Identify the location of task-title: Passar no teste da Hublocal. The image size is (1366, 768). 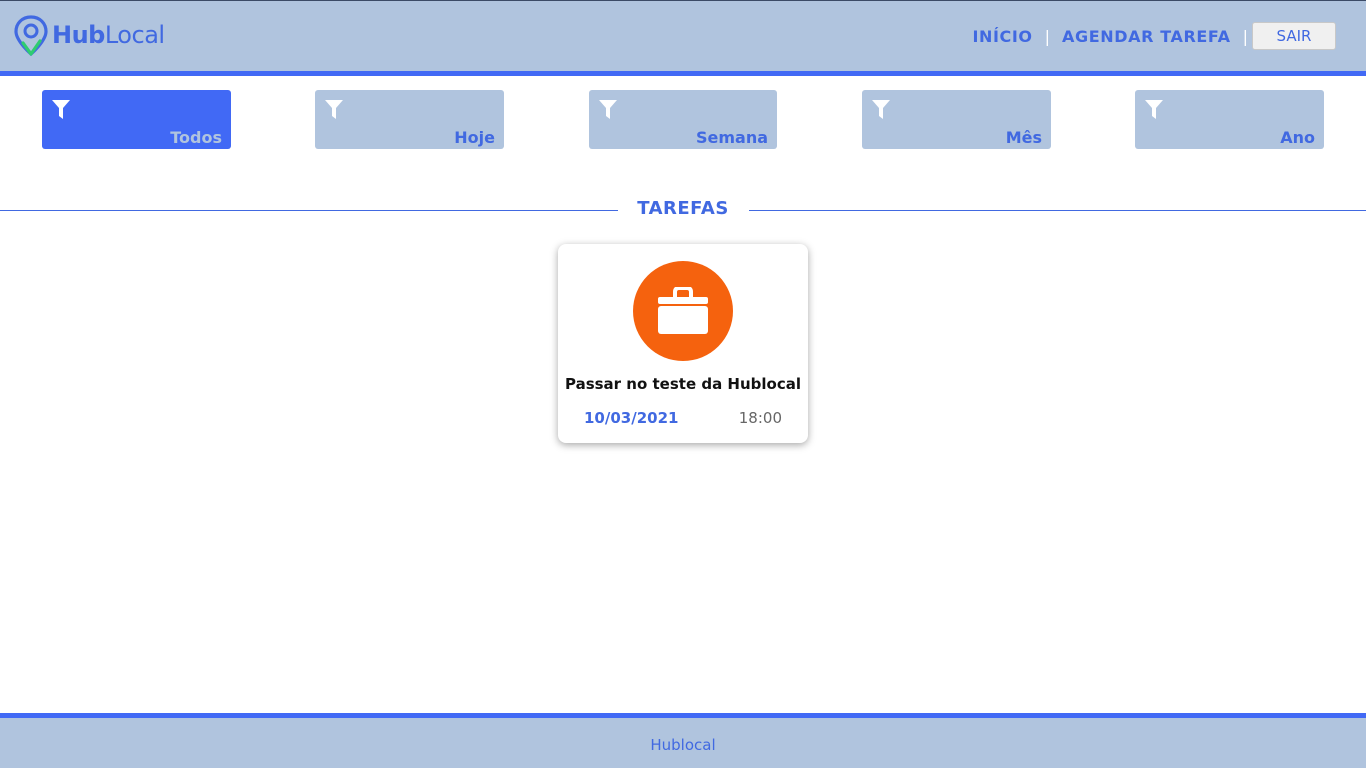
(682, 384).